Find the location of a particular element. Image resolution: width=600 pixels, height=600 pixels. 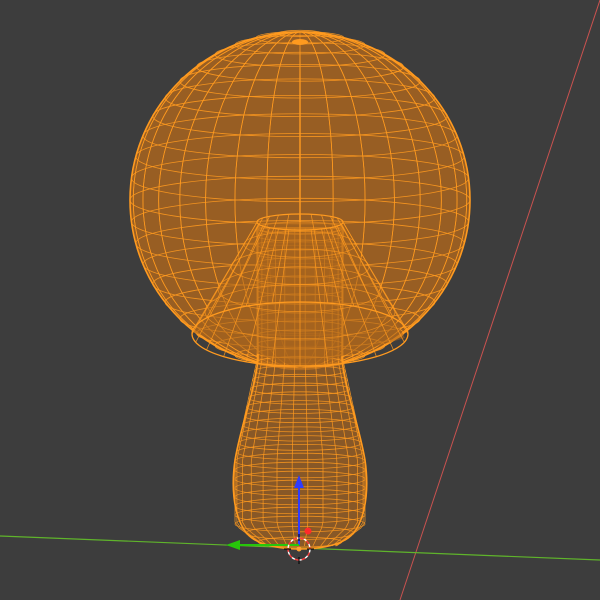

gizmo-x-handle is located at coordinates (308, 531).